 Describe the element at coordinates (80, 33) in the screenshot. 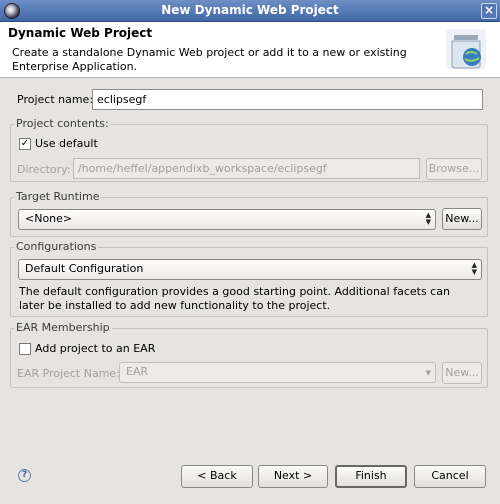

I see `wizard-title: Dynamic Web Project` at that location.